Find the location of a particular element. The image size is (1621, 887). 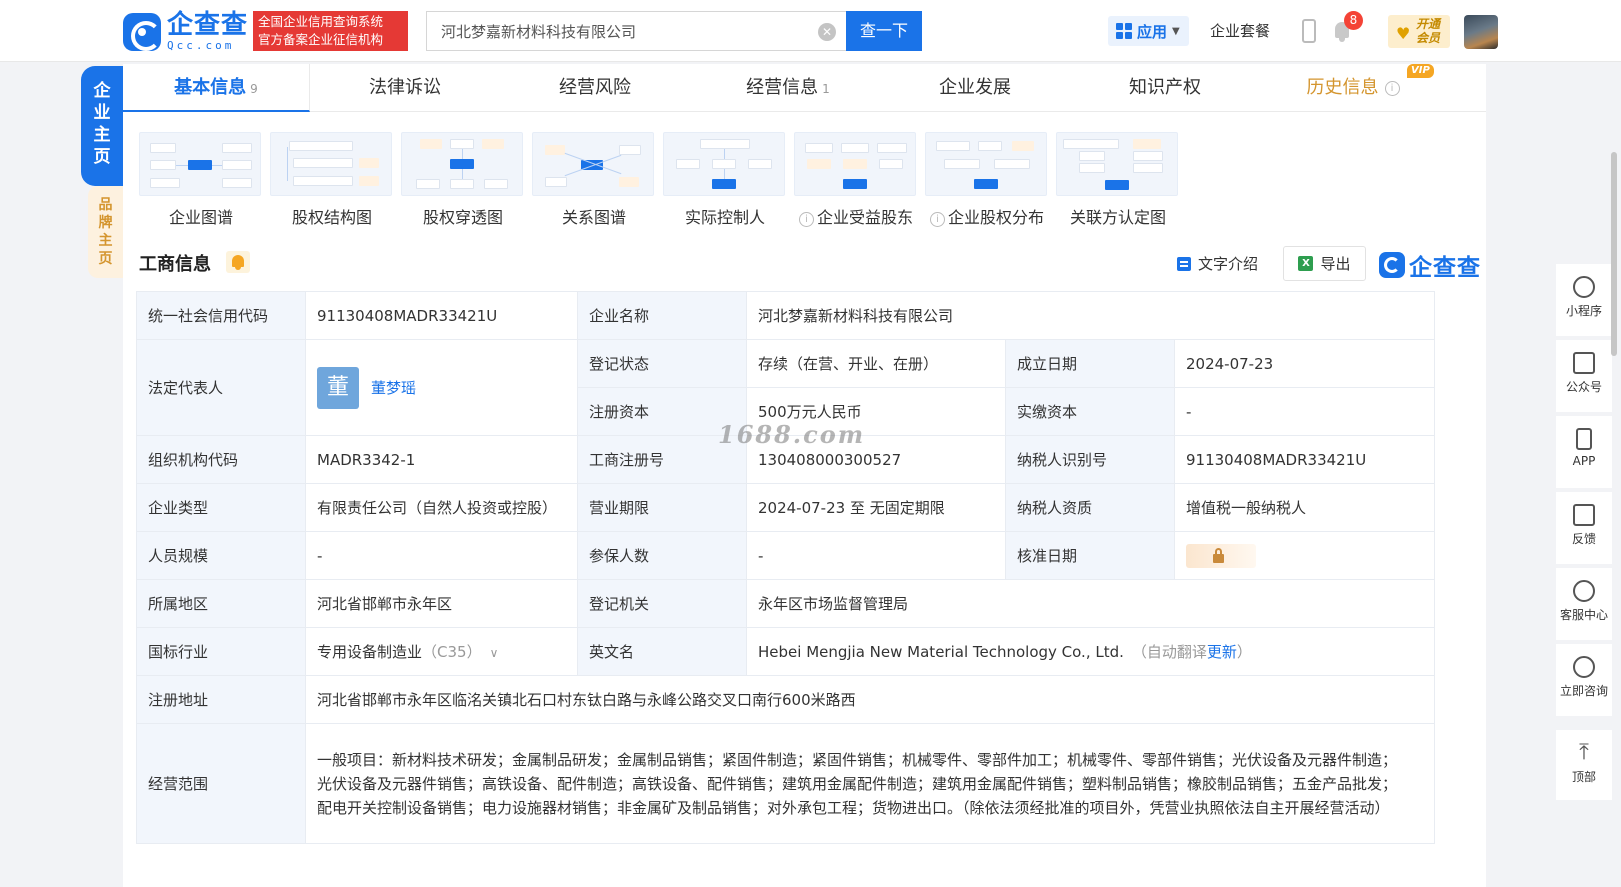

export-button: X 导出 is located at coordinates (1324, 263).